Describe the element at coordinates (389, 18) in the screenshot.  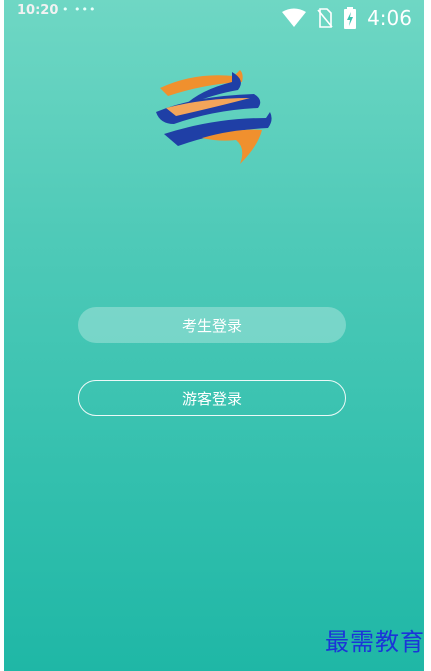
I see `status-clock: 4:06` at that location.